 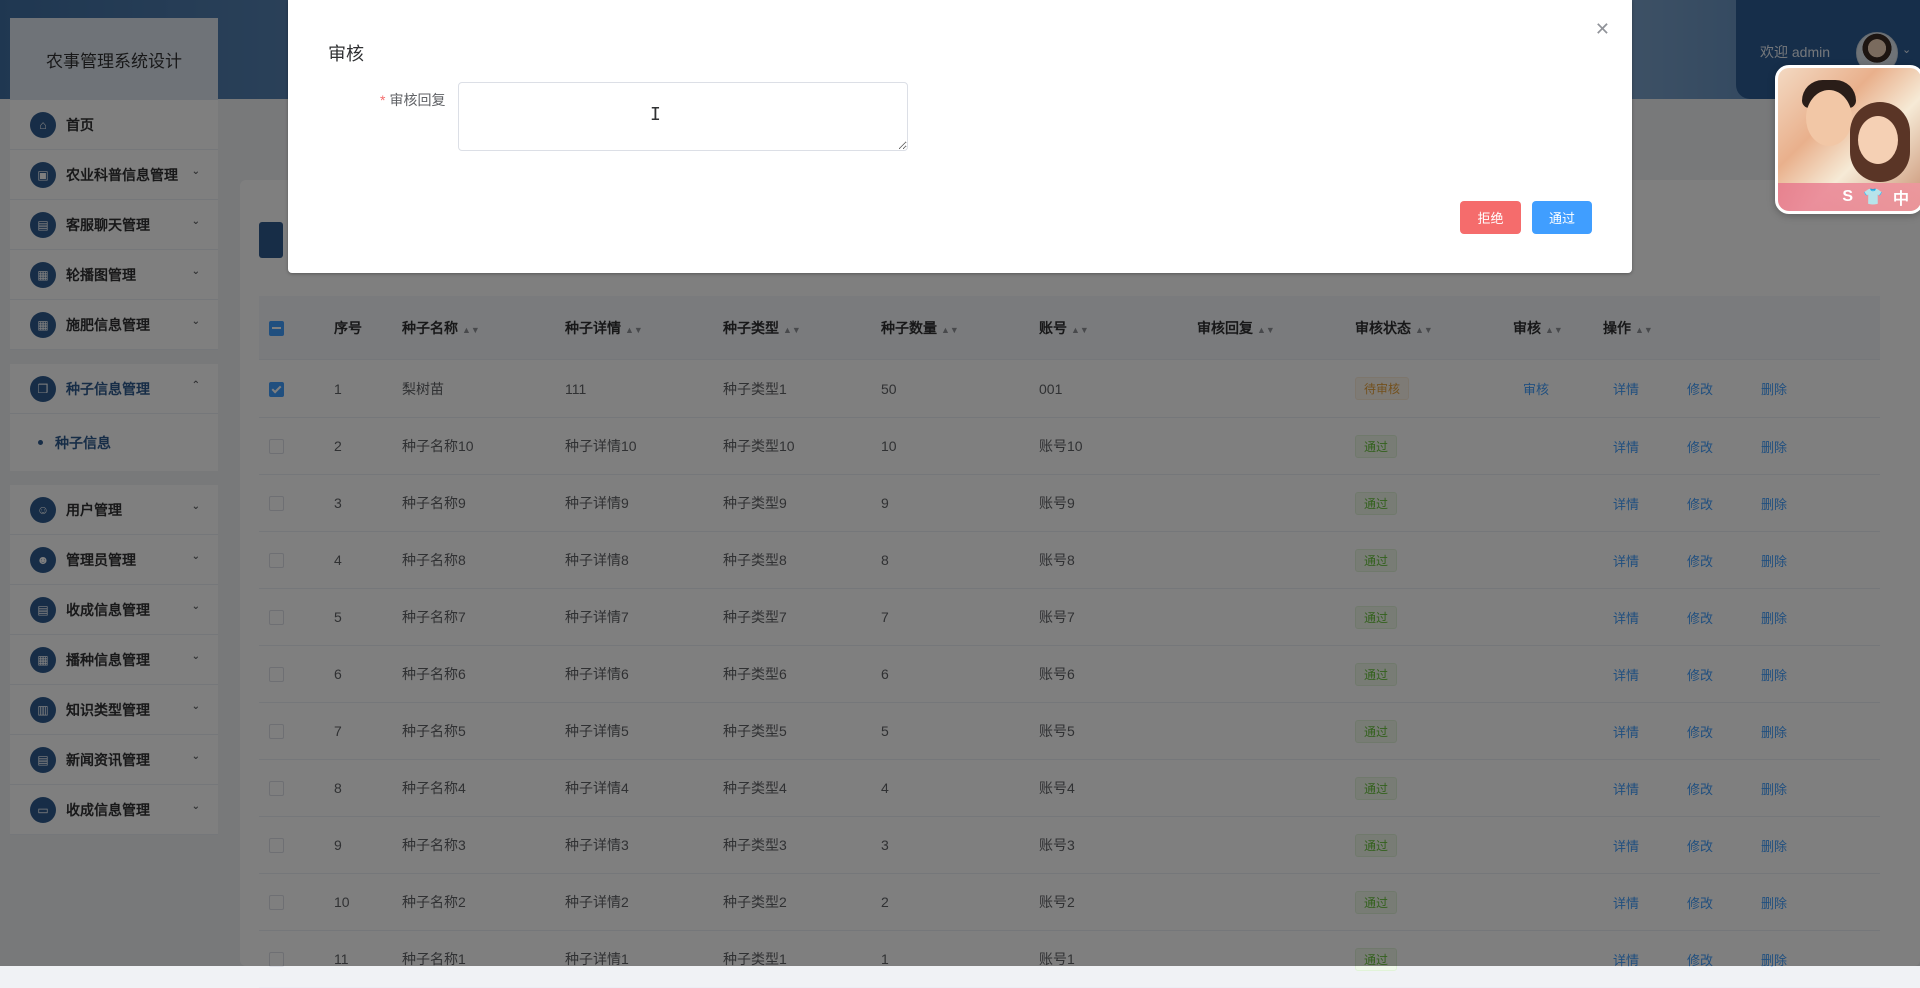 I want to click on shirt-icon: 👕, so click(x=1873, y=197).